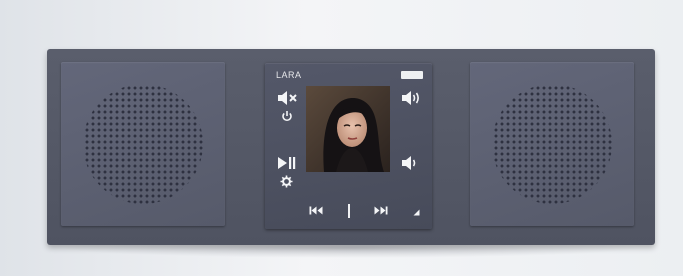 The image size is (683, 276). What do you see at coordinates (287, 116) in the screenshot?
I see `power-icon` at bounding box center [287, 116].